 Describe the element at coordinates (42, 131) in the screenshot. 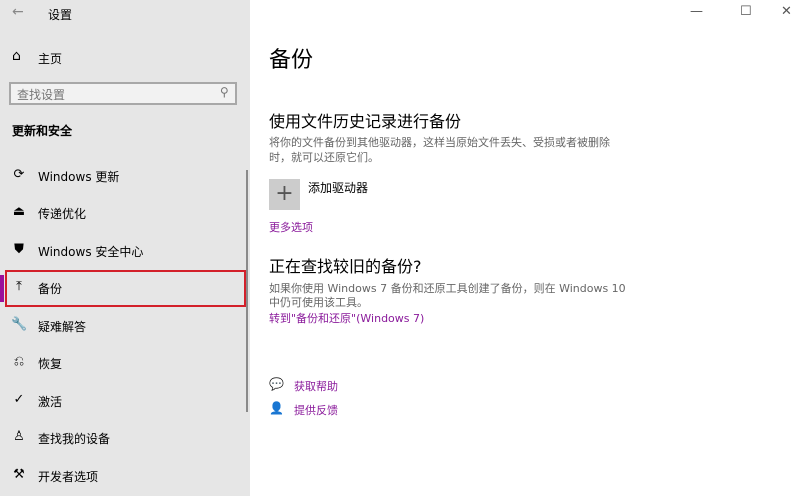

I see `section-heading: 更新和安全` at that location.